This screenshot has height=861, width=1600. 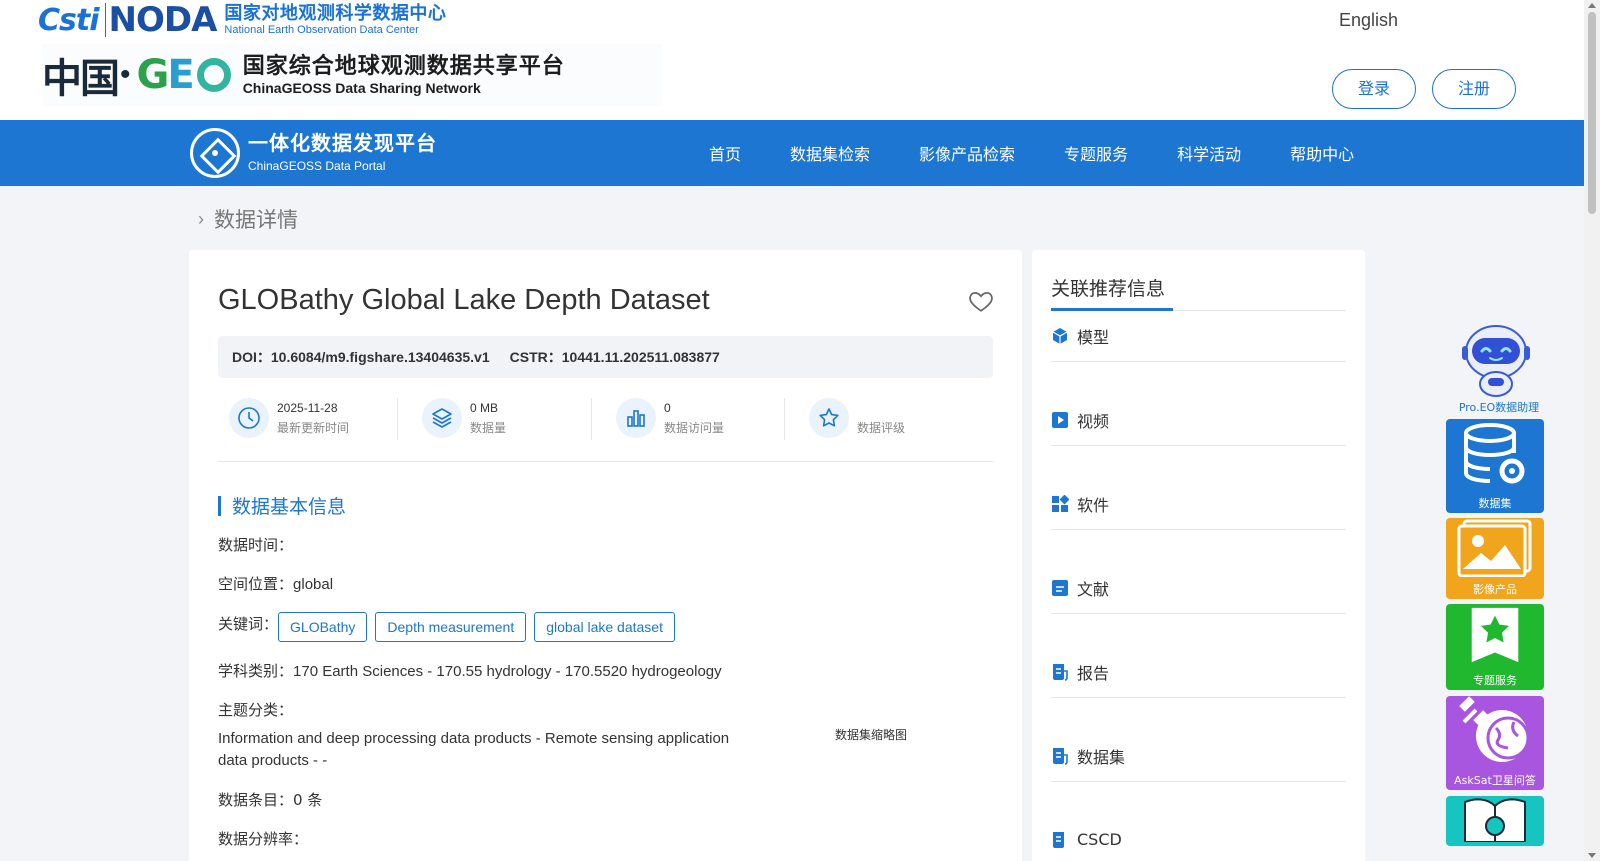 I want to click on related-item-dataset: 数据集, so click(x=1198, y=756).